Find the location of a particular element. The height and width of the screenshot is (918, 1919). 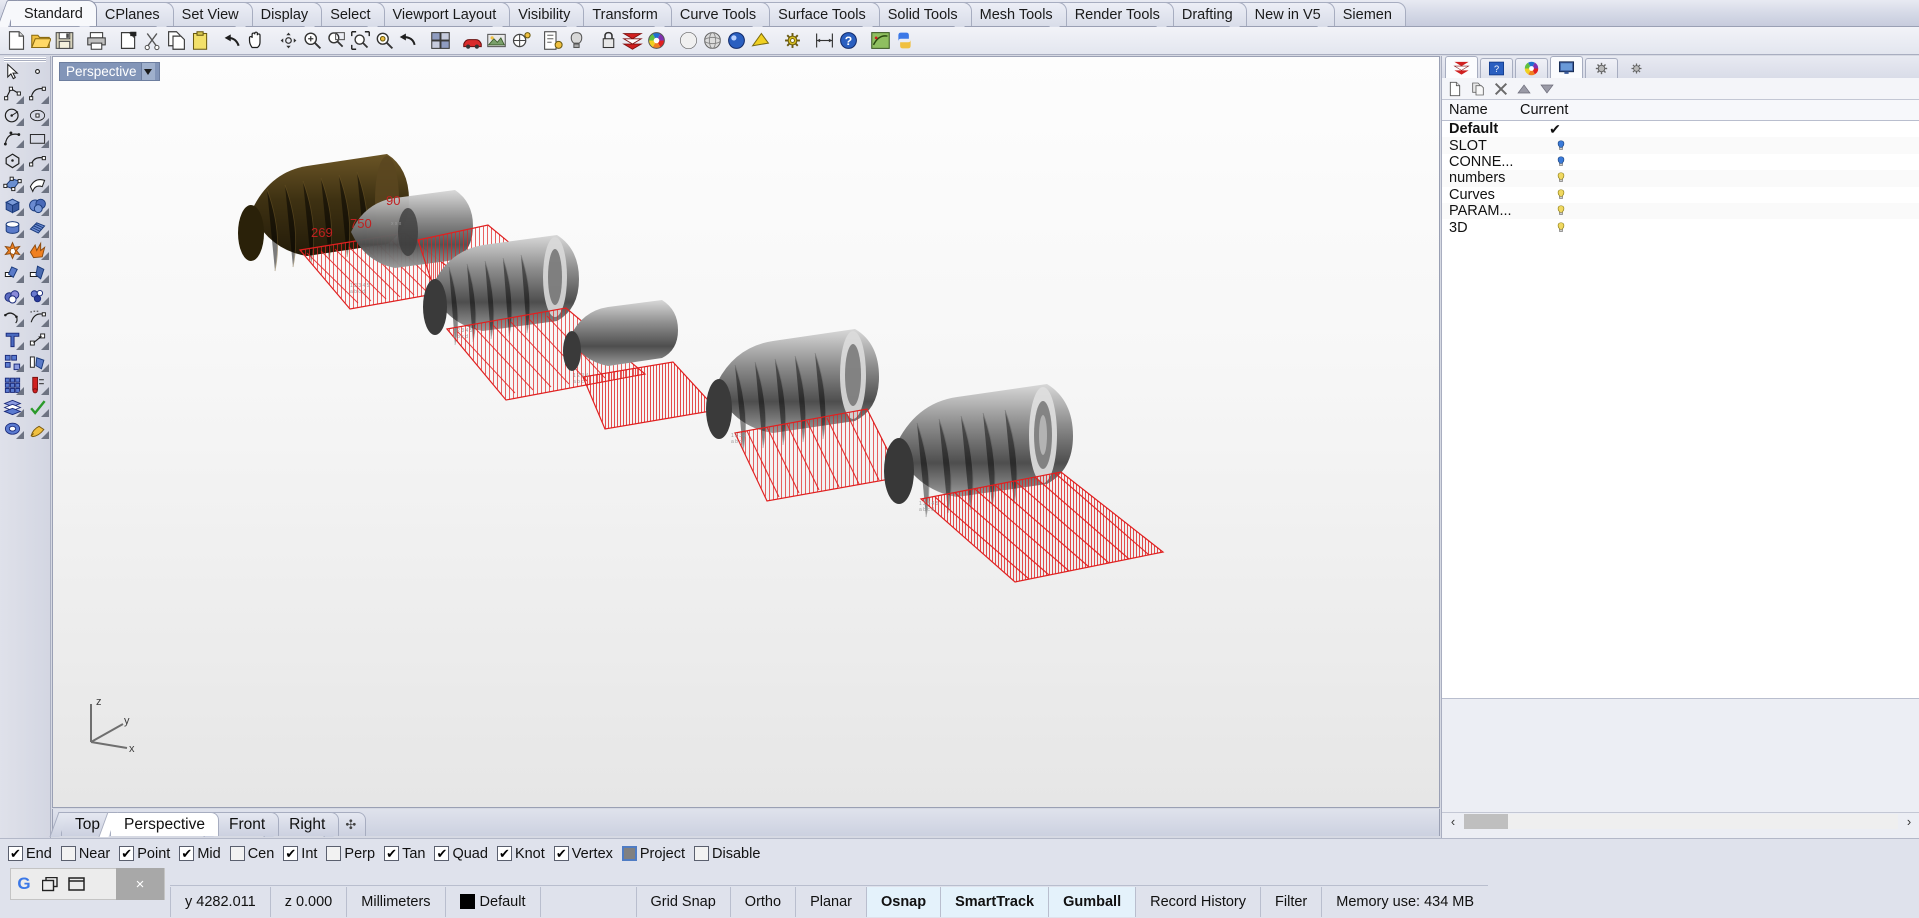

move-layer-up-icon is located at coordinates (1524, 89).